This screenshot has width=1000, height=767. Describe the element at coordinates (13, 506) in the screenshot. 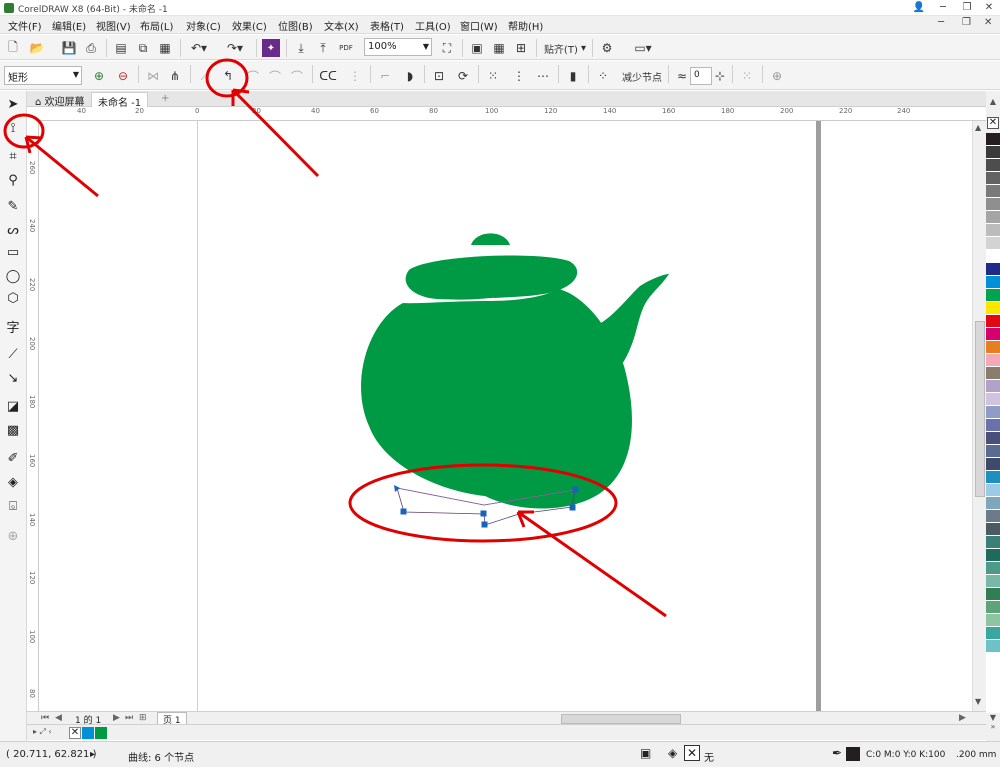

I see `smart-fill-tool-icon: ⌺` at that location.